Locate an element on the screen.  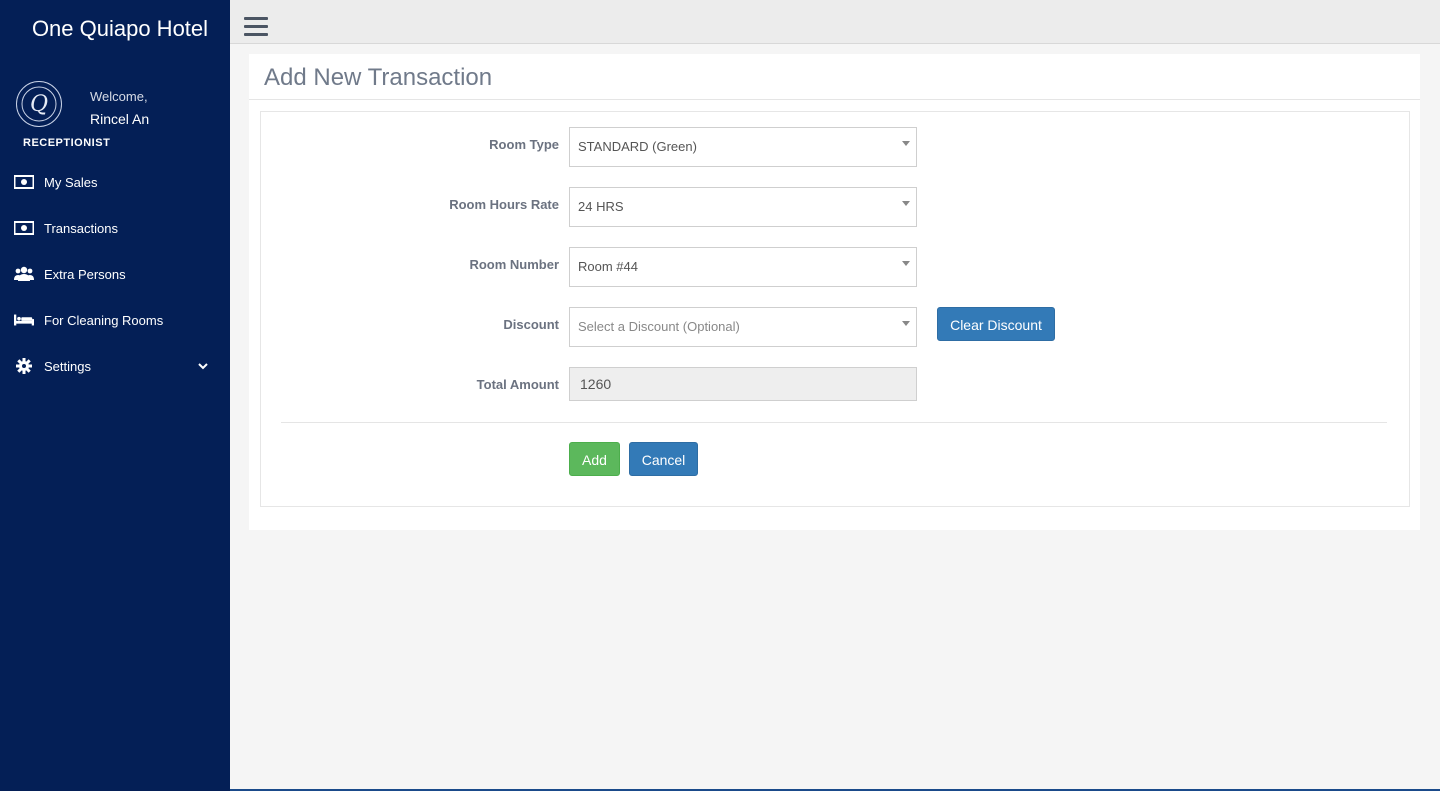
room-type-select: STANDARD (Green) is located at coordinates (743, 147).